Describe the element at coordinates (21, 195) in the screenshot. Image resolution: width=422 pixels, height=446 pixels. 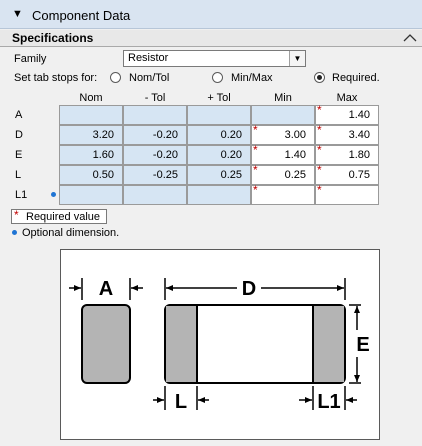
I see `row-label-l1: L1` at that location.